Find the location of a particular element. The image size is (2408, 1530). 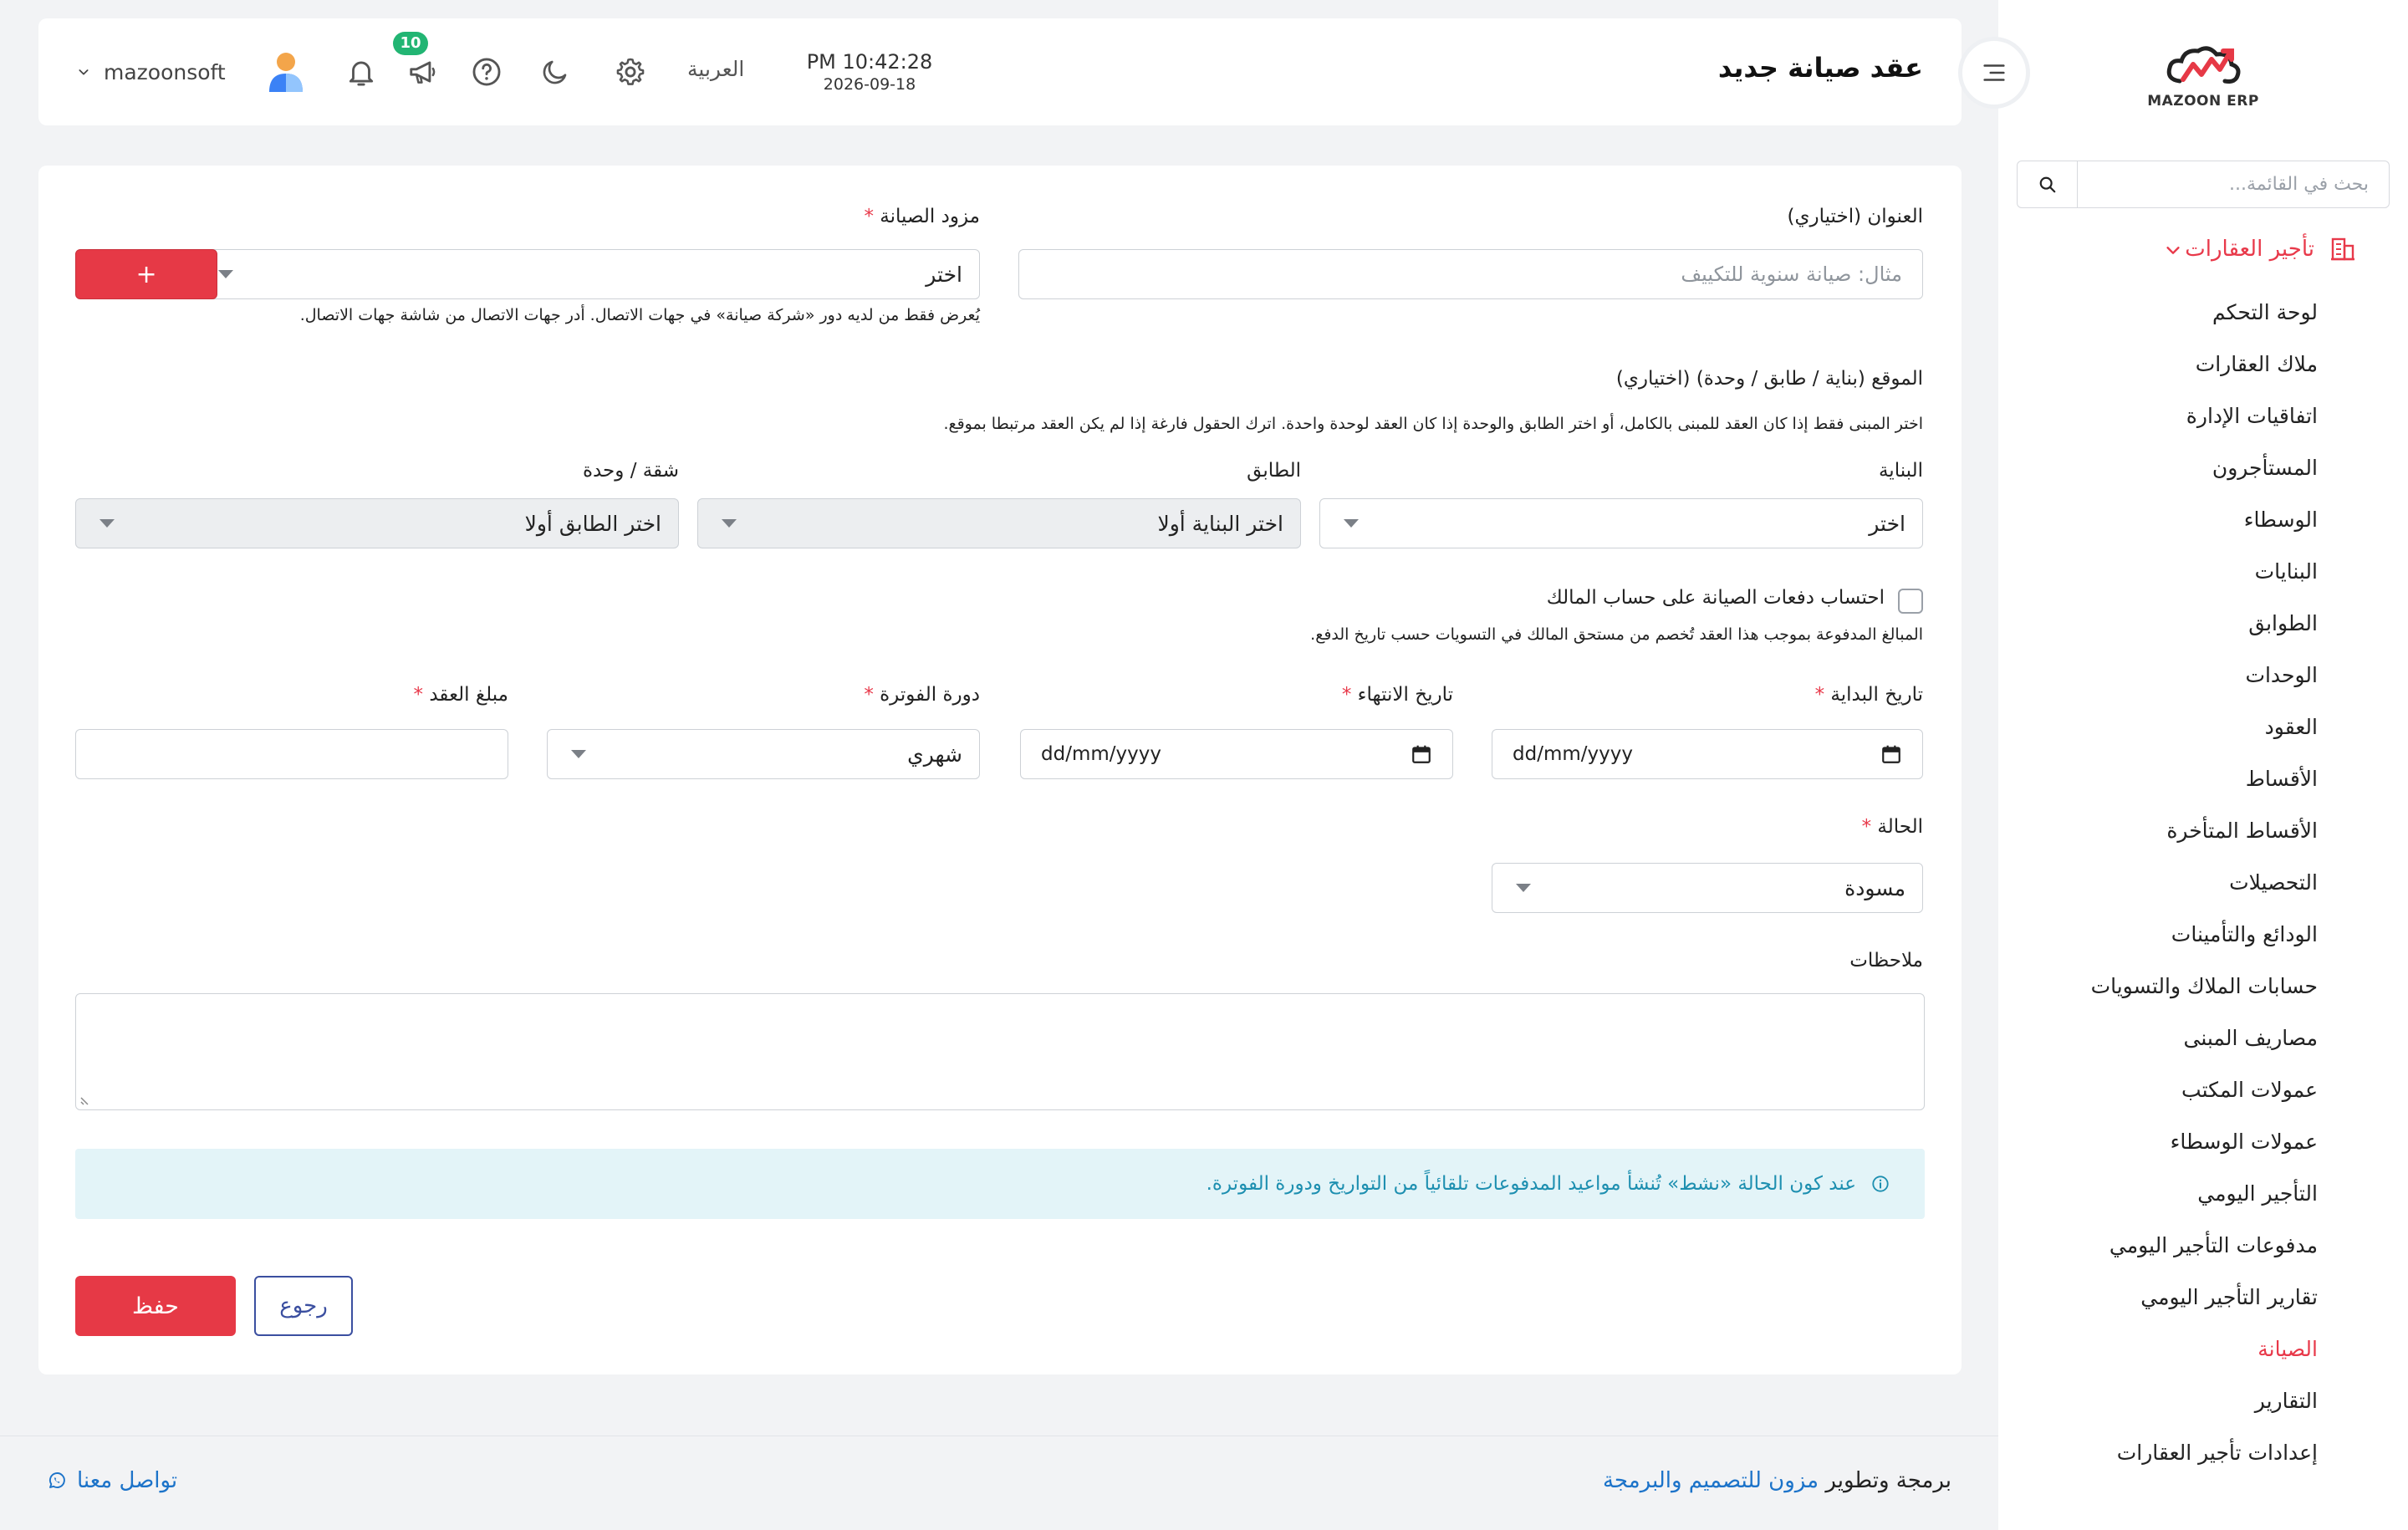

contact-us-label: تواصل معنا is located at coordinates (127, 1480).